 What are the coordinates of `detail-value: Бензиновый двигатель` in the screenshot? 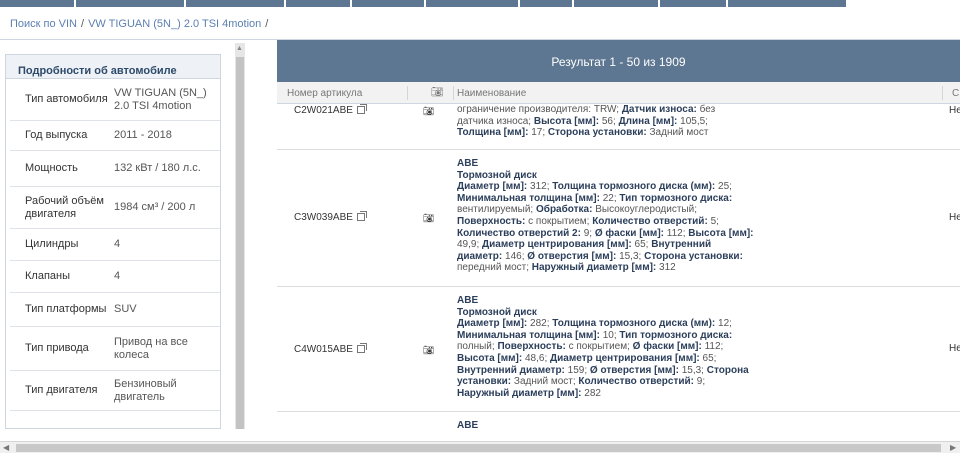 It's located at (145, 390).